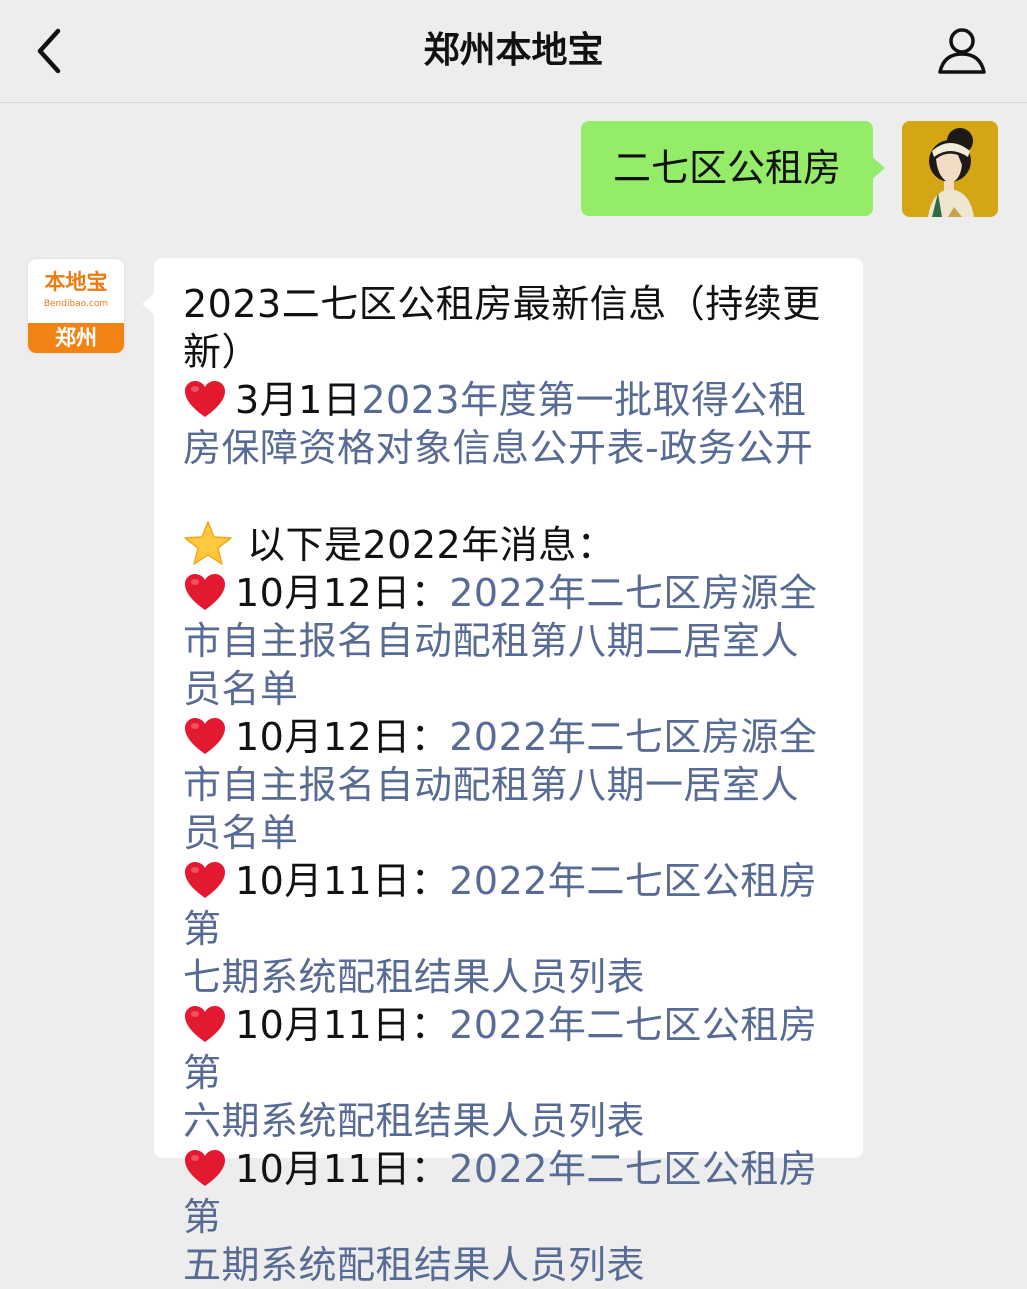 The height and width of the screenshot is (1289, 1027). Describe the element at coordinates (222, 352) in the screenshot. I see `reply-title-line: 新）` at that location.